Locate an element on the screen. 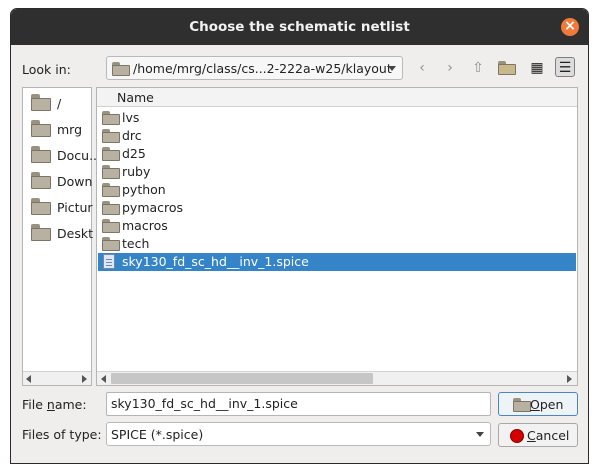 Image resolution: width=598 pixels, height=467 pixels. list-item-label: ruby is located at coordinates (136, 171).